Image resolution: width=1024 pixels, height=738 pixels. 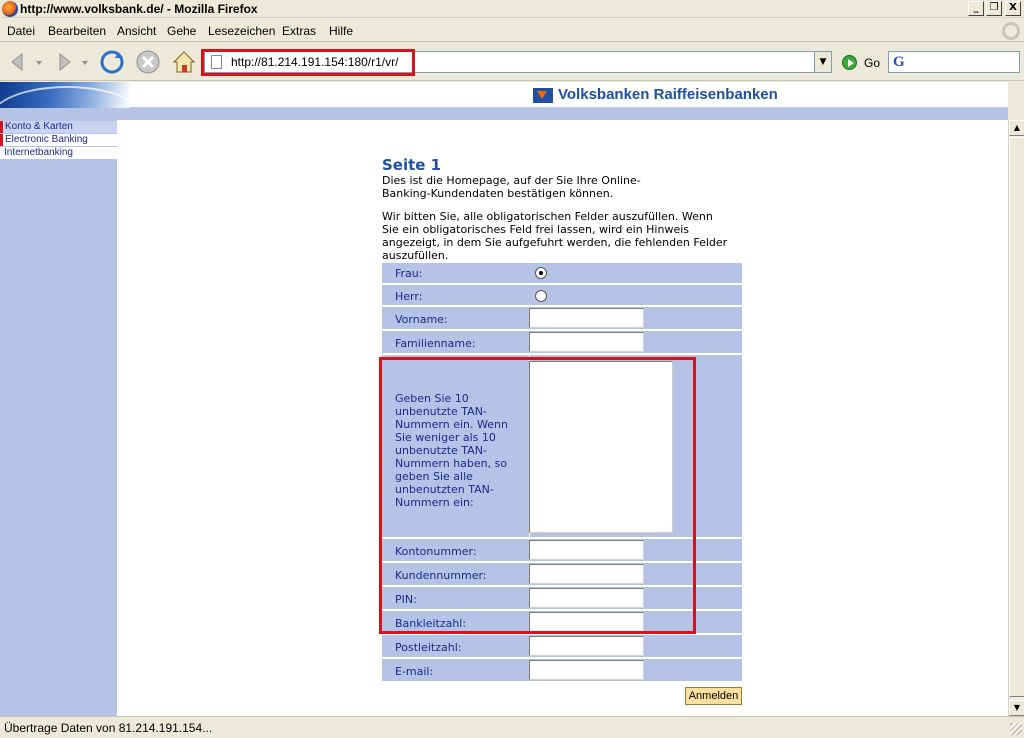 What do you see at coordinates (954, 62) in the screenshot?
I see `search-box: G` at bounding box center [954, 62].